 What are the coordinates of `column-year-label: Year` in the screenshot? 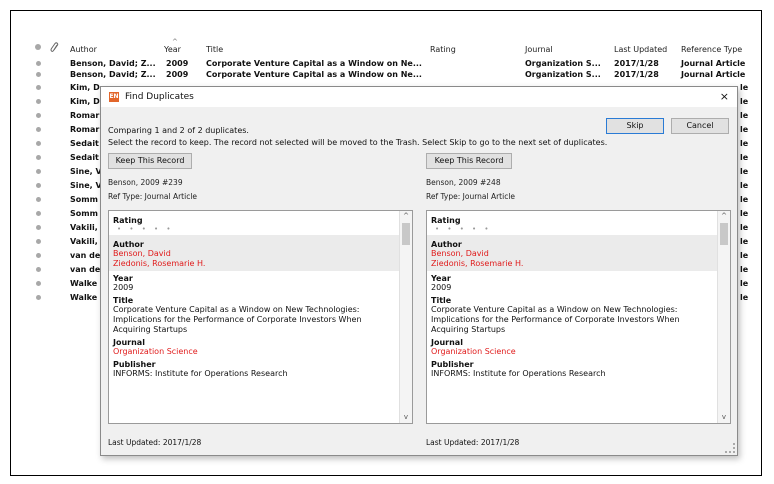 It's located at (172, 49).